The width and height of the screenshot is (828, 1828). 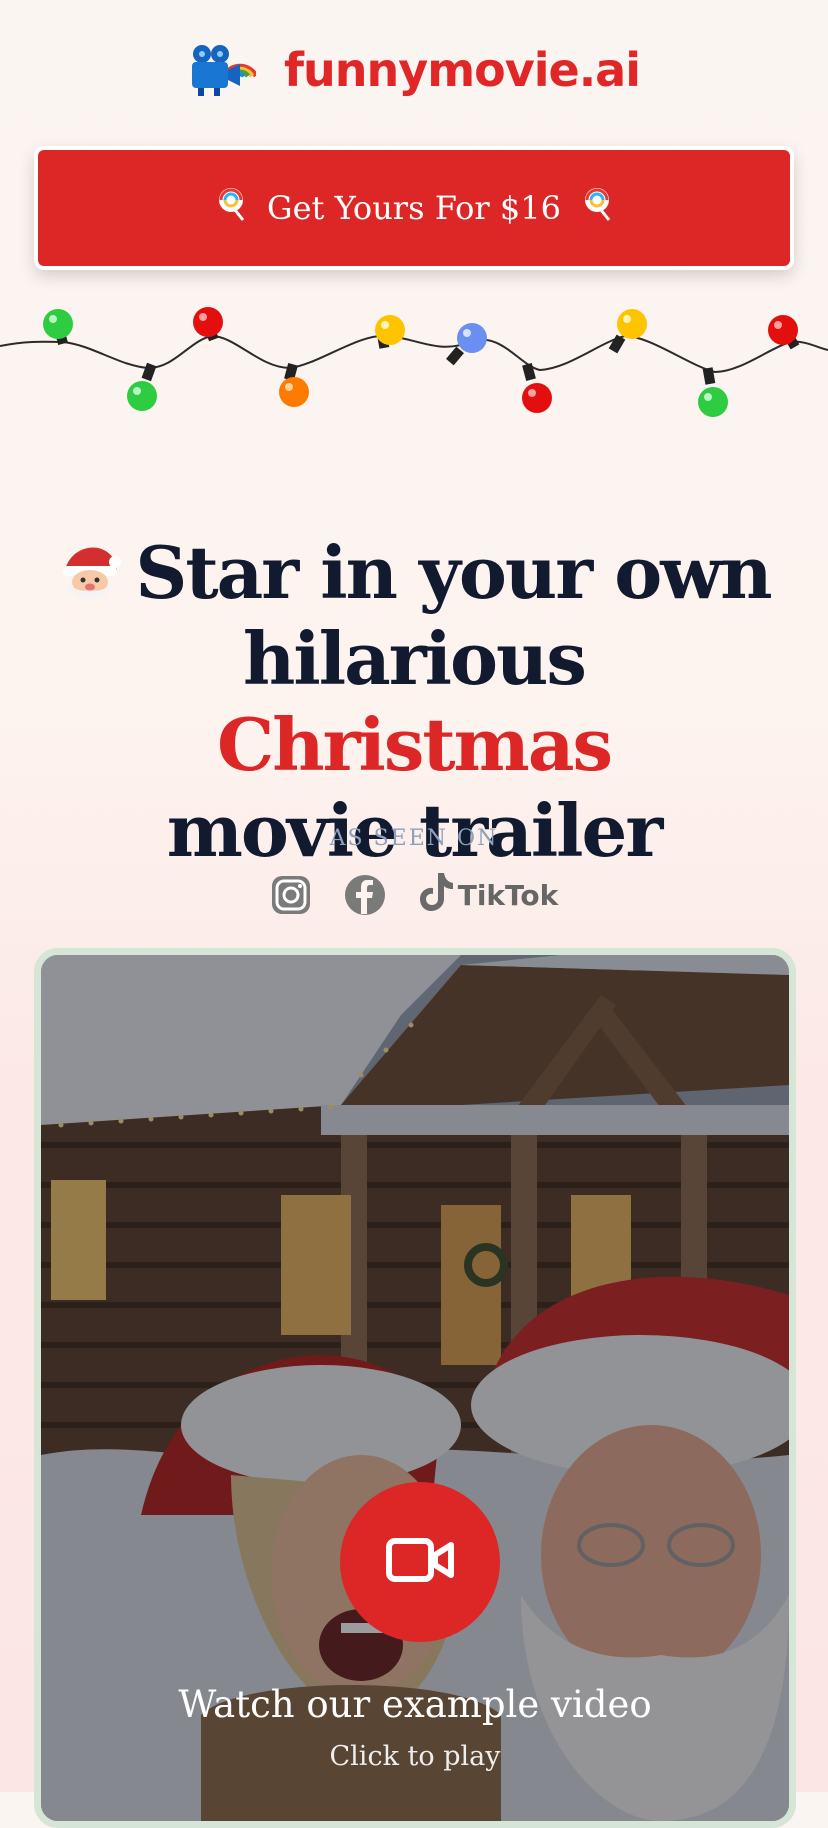 I want to click on as-seen-on-label: AS SEEN ON, so click(x=414, y=838).